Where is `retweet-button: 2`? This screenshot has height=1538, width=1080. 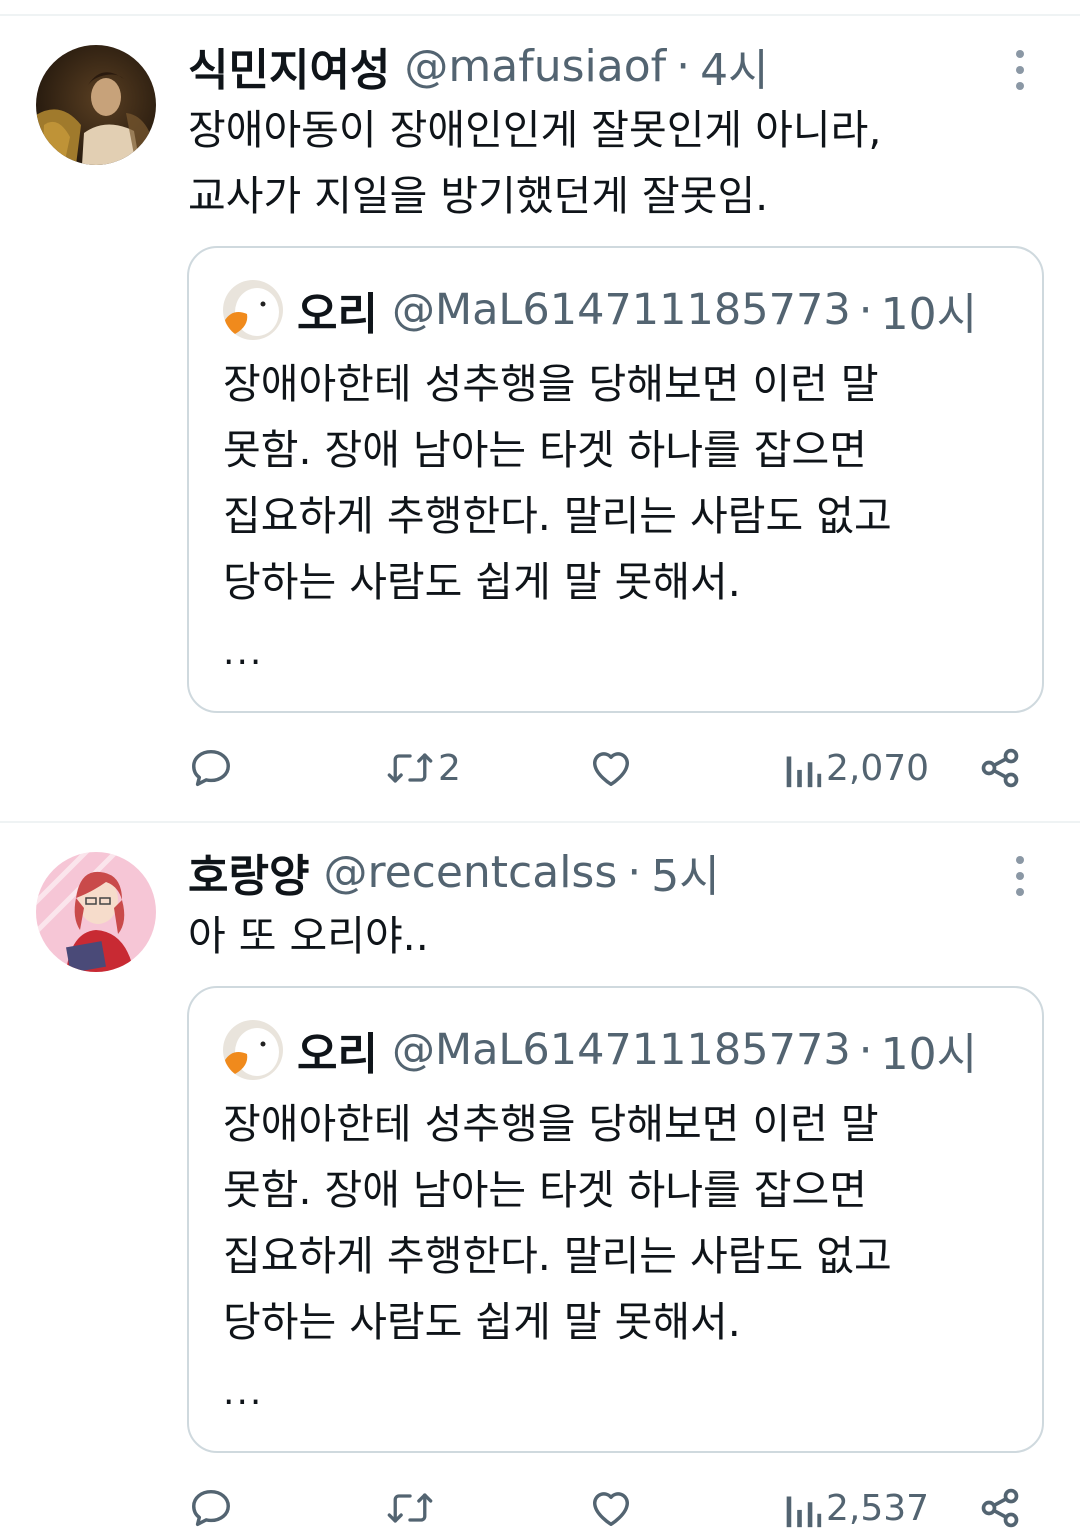 retweet-button: 2 is located at coordinates (423, 768).